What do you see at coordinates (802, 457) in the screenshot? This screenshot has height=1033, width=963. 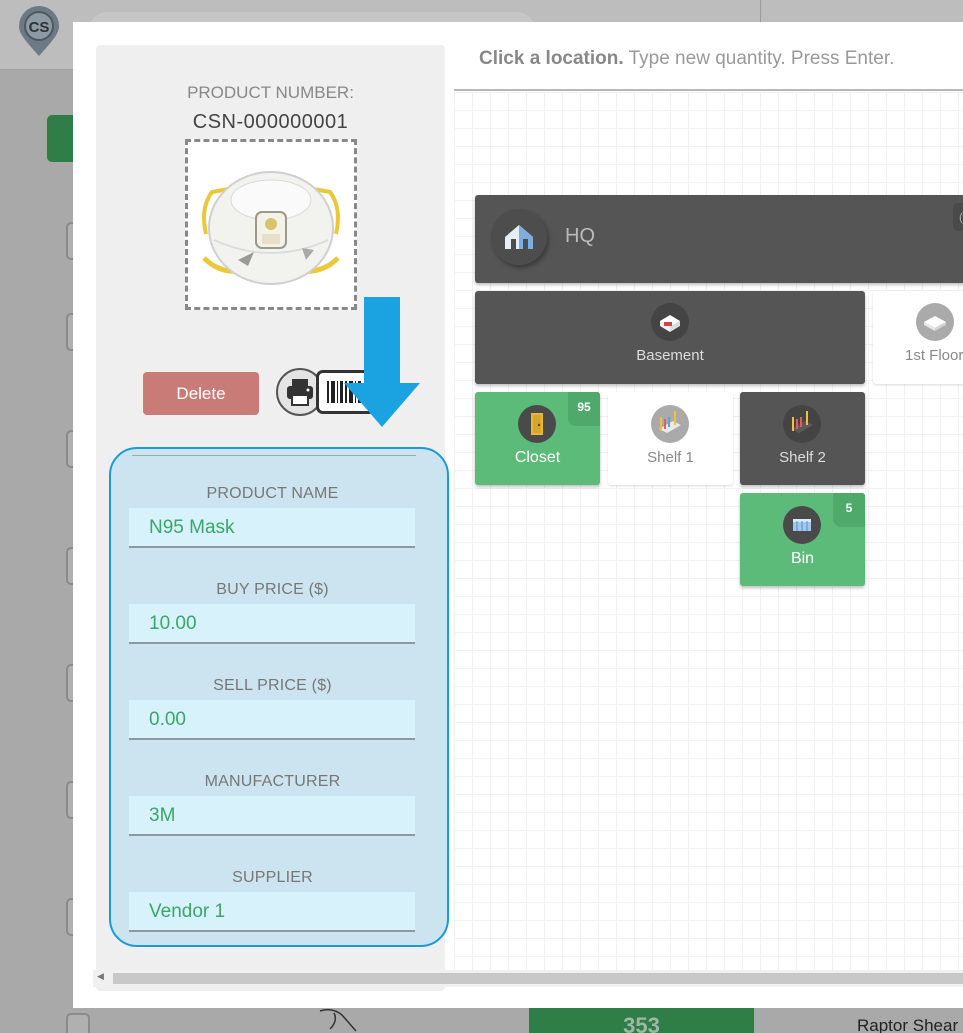 I see `location-shelf-2-label: Shelf 2` at bounding box center [802, 457].